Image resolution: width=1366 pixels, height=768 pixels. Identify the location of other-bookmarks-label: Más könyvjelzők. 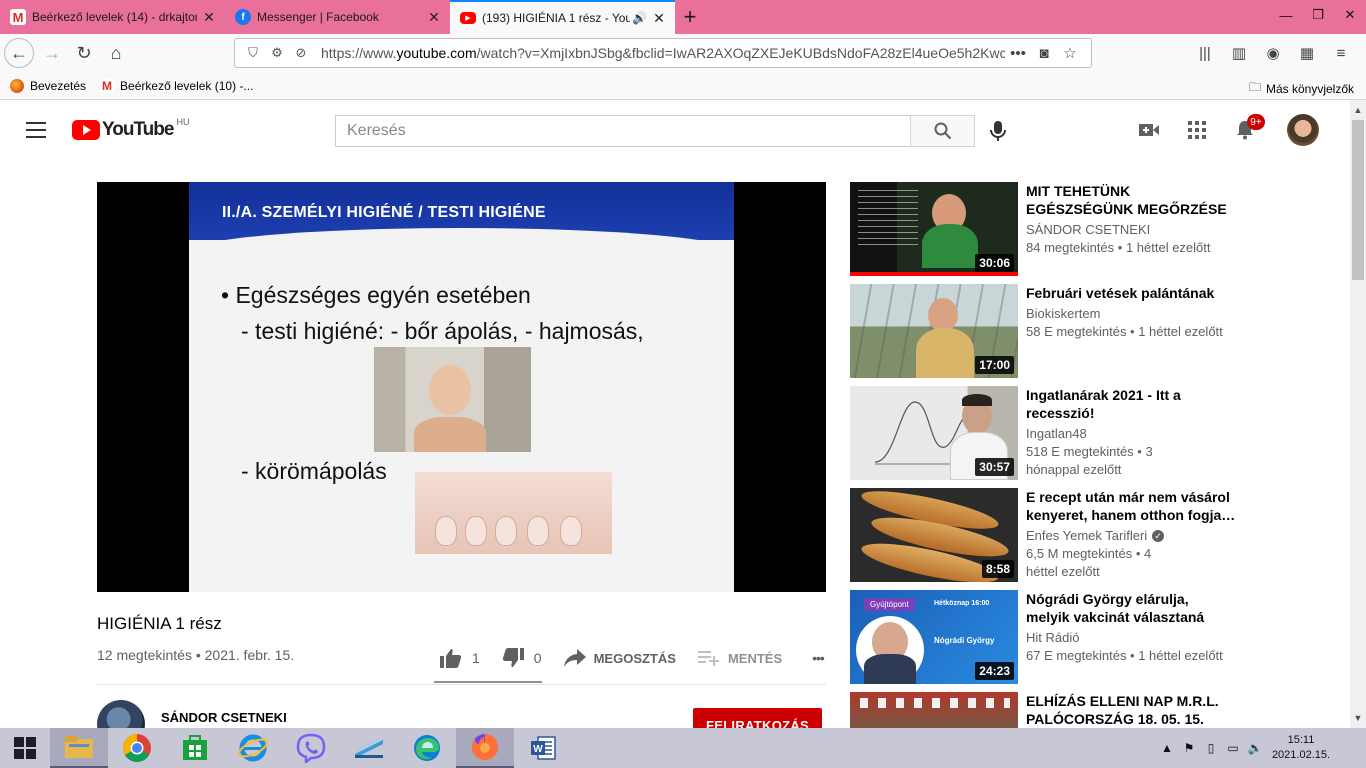
(1309, 88).